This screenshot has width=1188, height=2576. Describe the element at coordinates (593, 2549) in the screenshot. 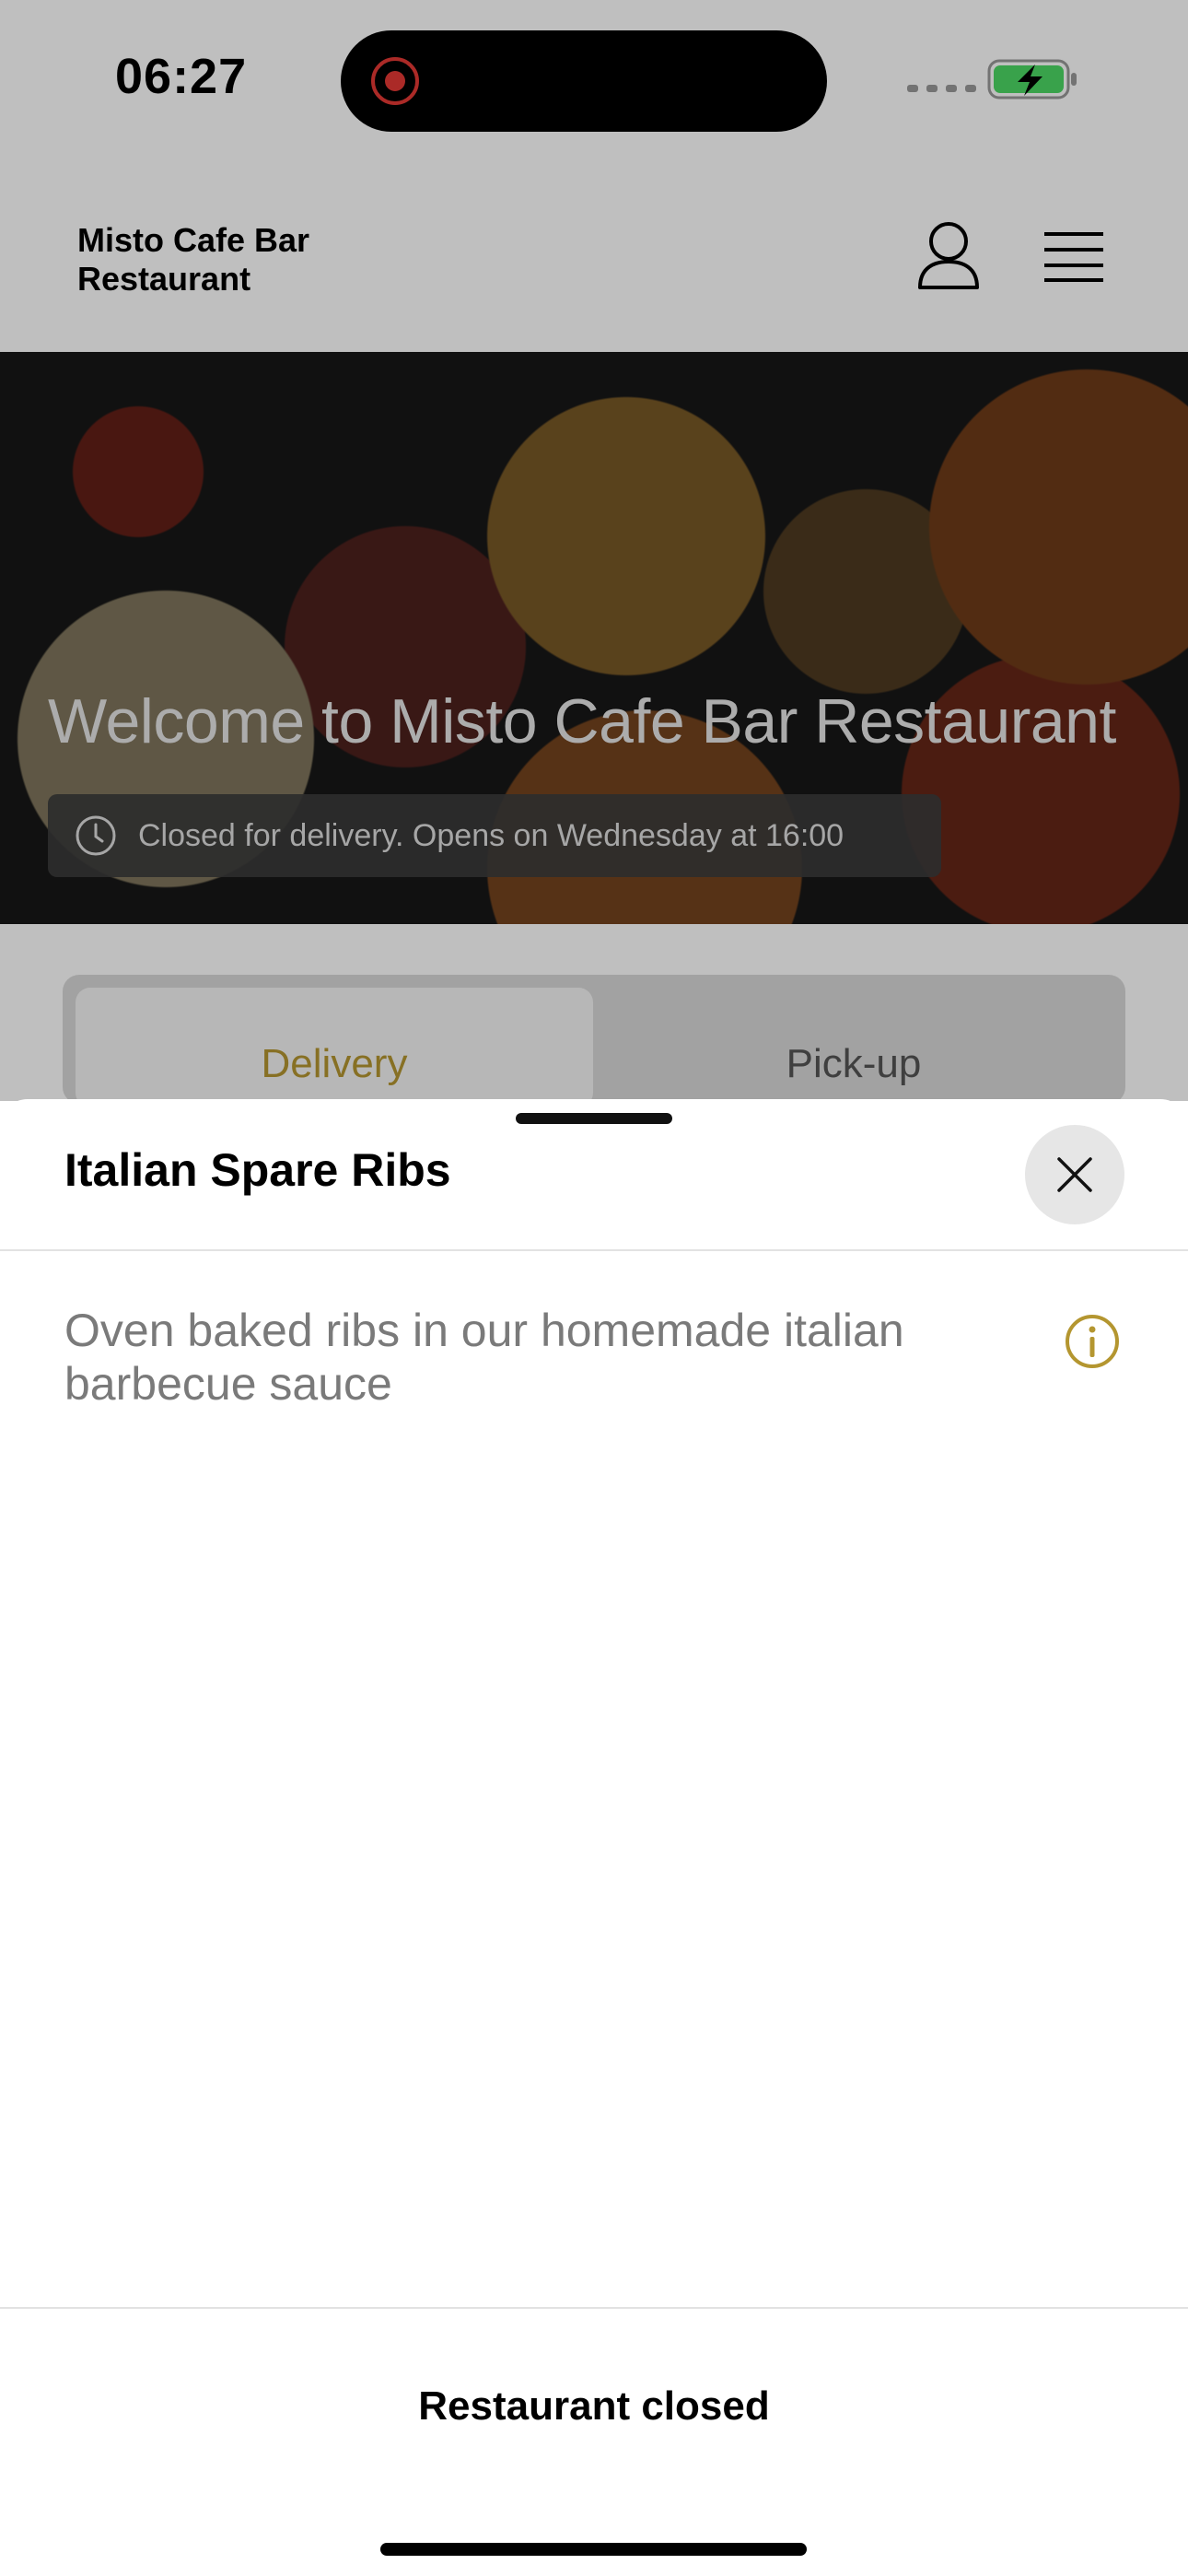

I see `home-indicator` at that location.